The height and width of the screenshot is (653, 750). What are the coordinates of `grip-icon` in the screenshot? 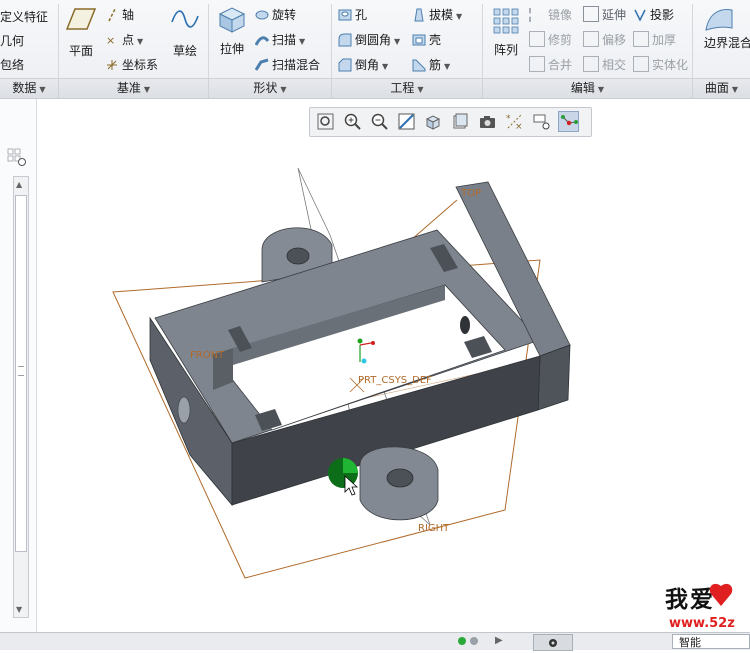 It's located at (21, 371).